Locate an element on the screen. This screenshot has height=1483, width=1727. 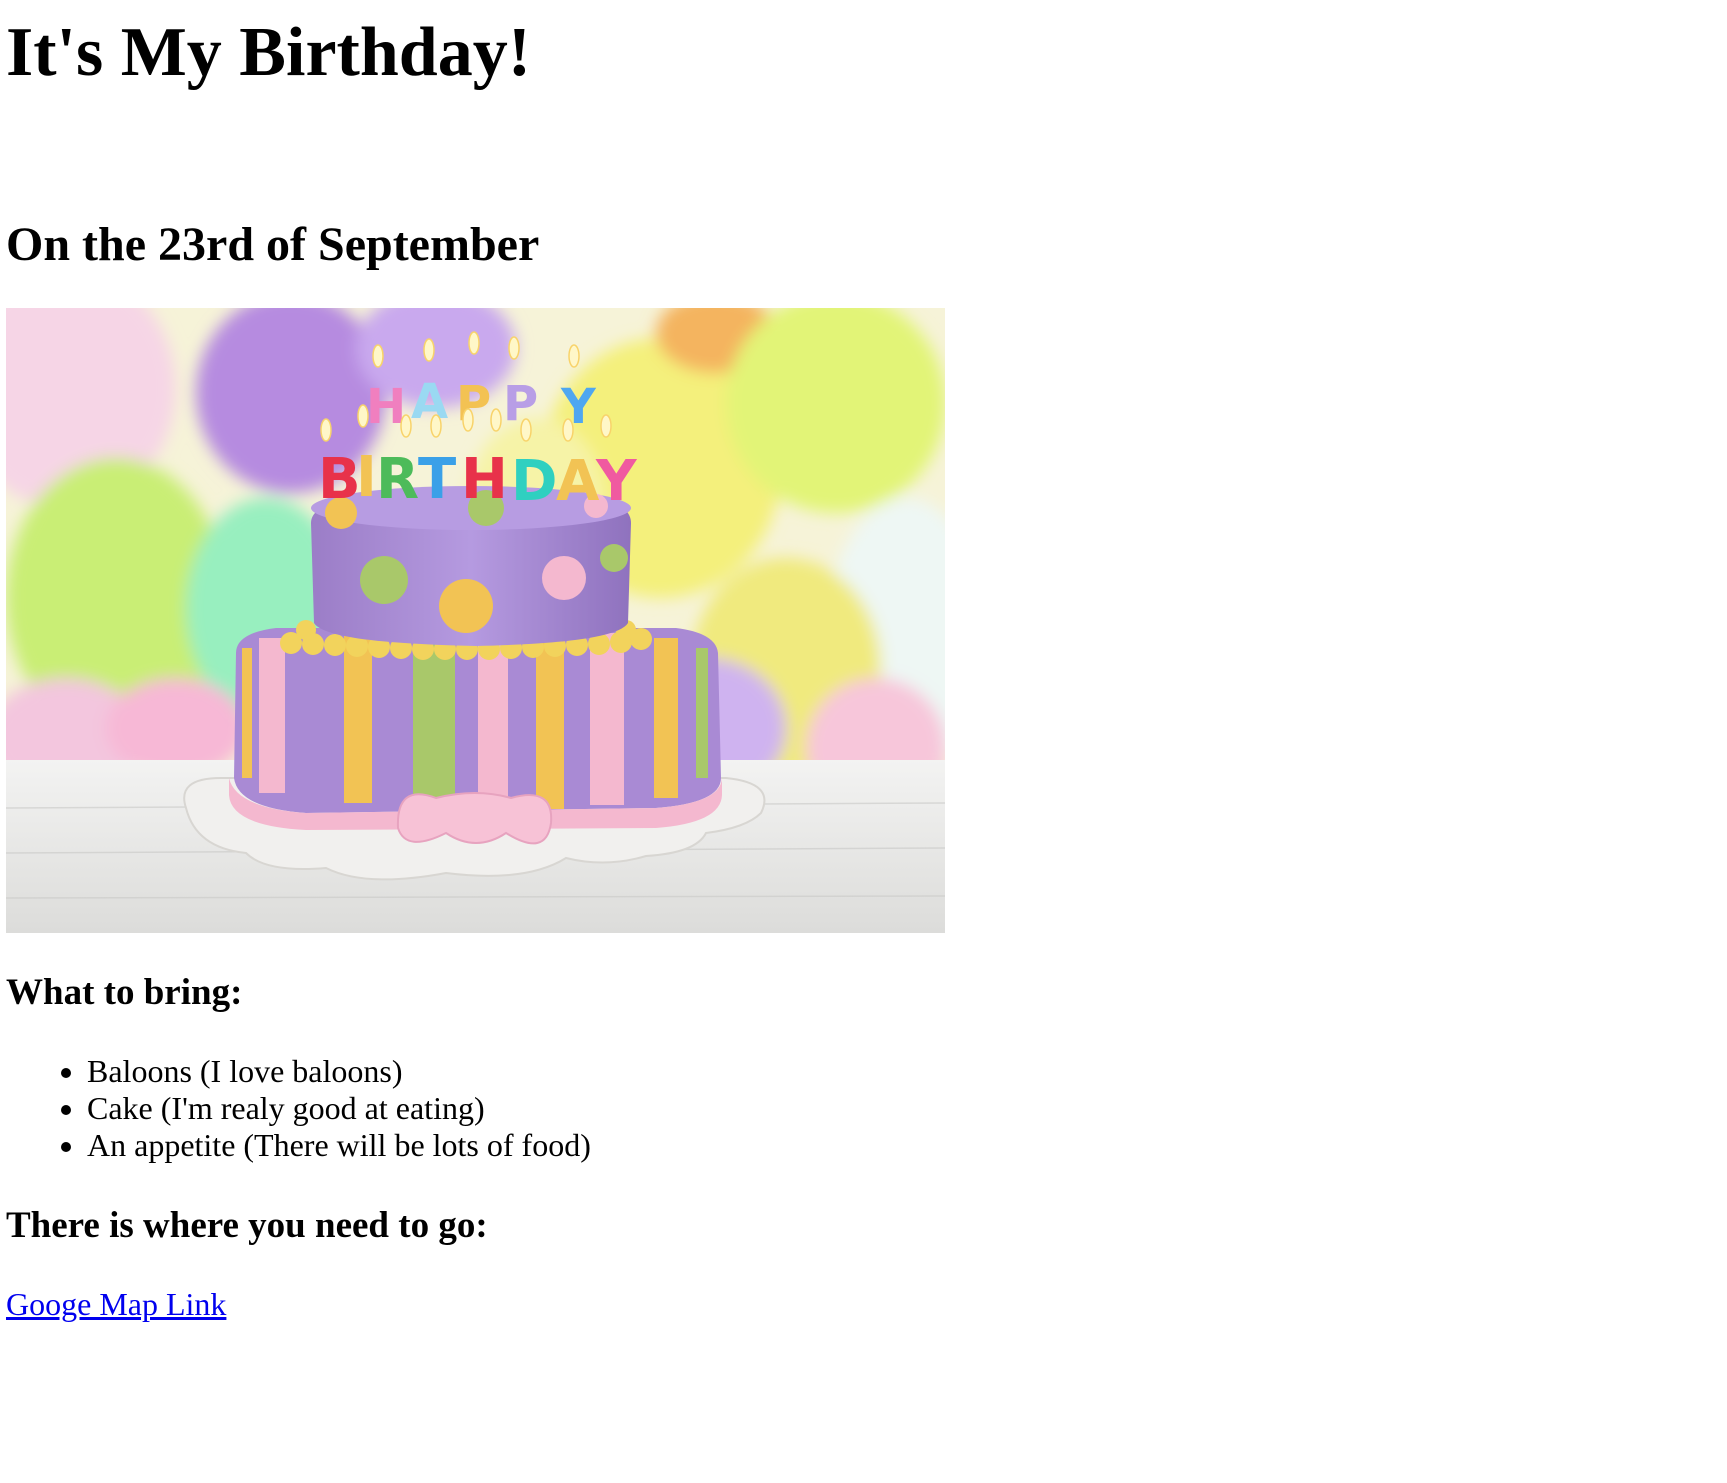
directions-heading: There is where you need to go: is located at coordinates (247, 1225).